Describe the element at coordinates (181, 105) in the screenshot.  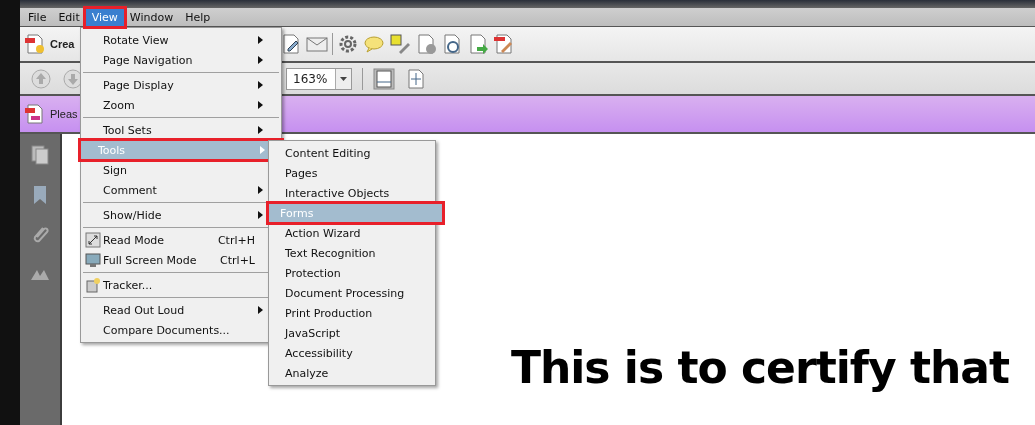
I see `menu-item: Zoom` at that location.